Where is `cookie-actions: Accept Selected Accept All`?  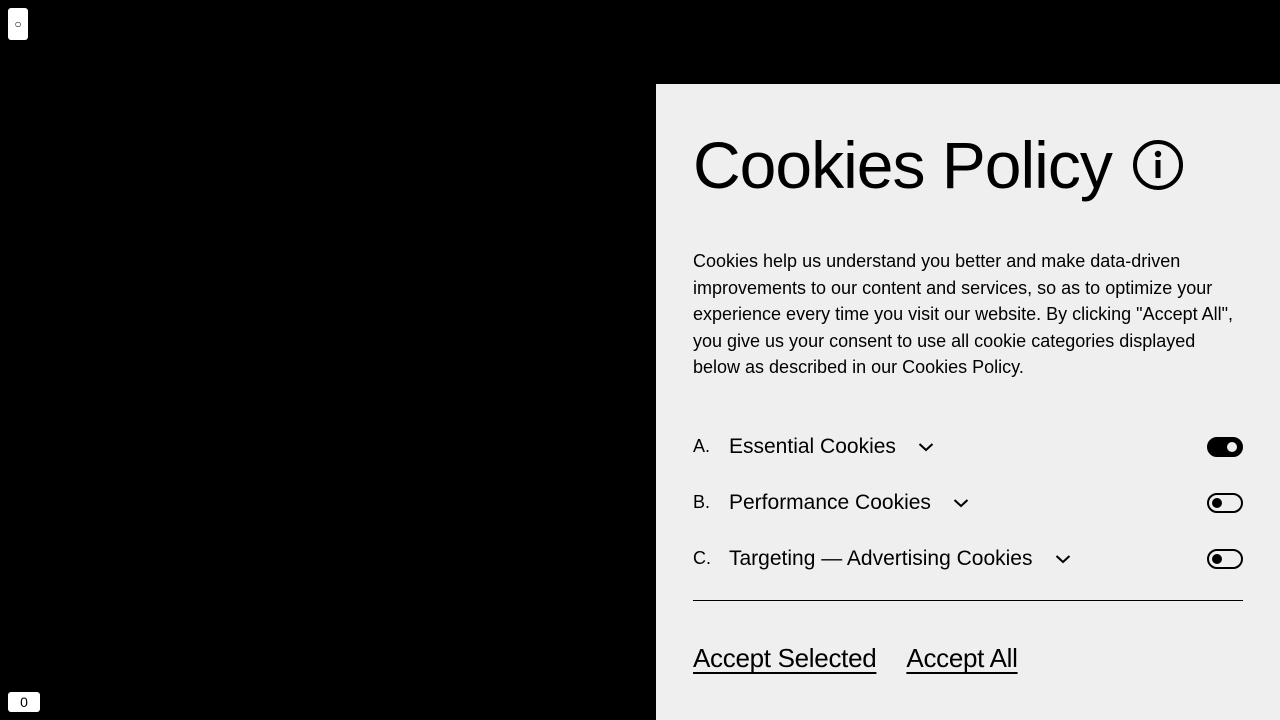 cookie-actions: Accept Selected Accept All is located at coordinates (968, 658).